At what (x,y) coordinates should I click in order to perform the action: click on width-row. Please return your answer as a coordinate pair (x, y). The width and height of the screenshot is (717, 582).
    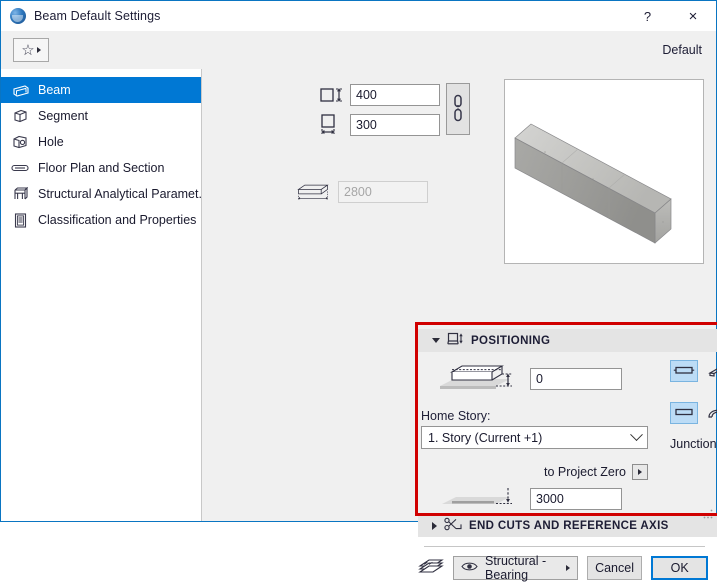
    Looking at the image, I should click on (378, 125).